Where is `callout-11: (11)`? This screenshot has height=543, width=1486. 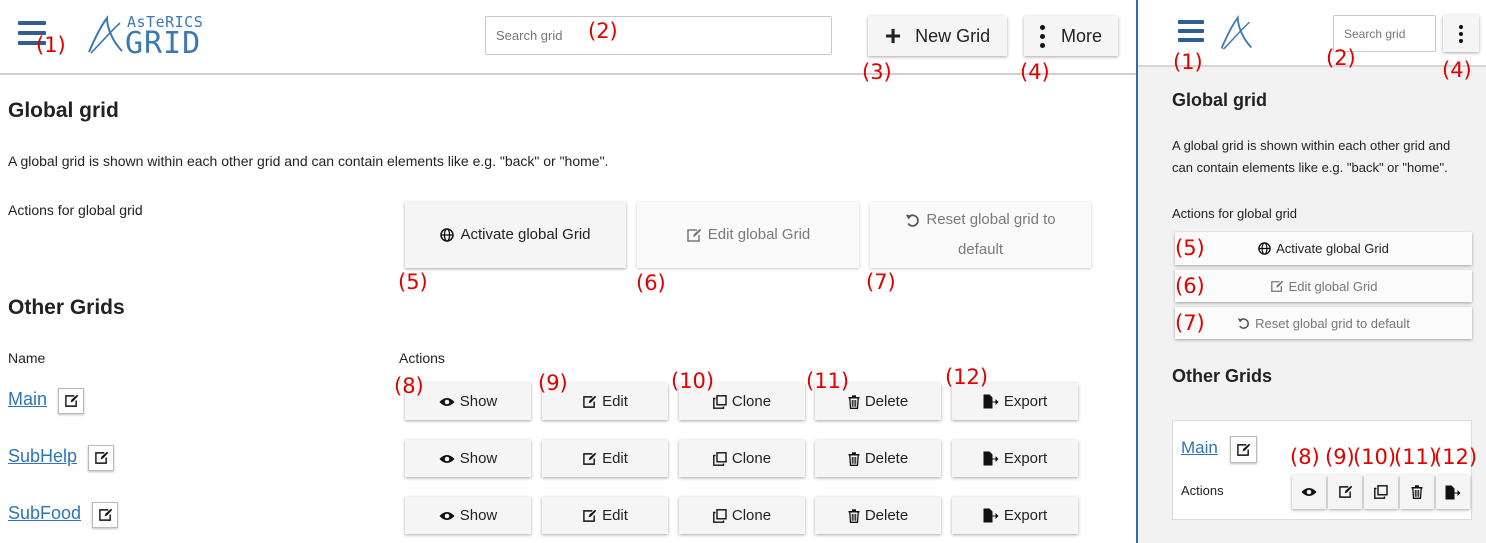
callout-11: (11) is located at coordinates (828, 381).